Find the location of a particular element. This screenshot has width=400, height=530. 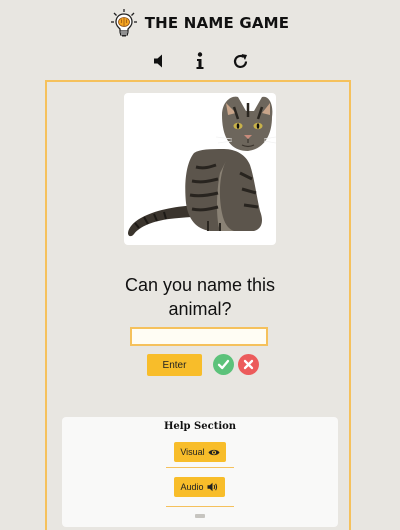

answer-input is located at coordinates (199, 336).